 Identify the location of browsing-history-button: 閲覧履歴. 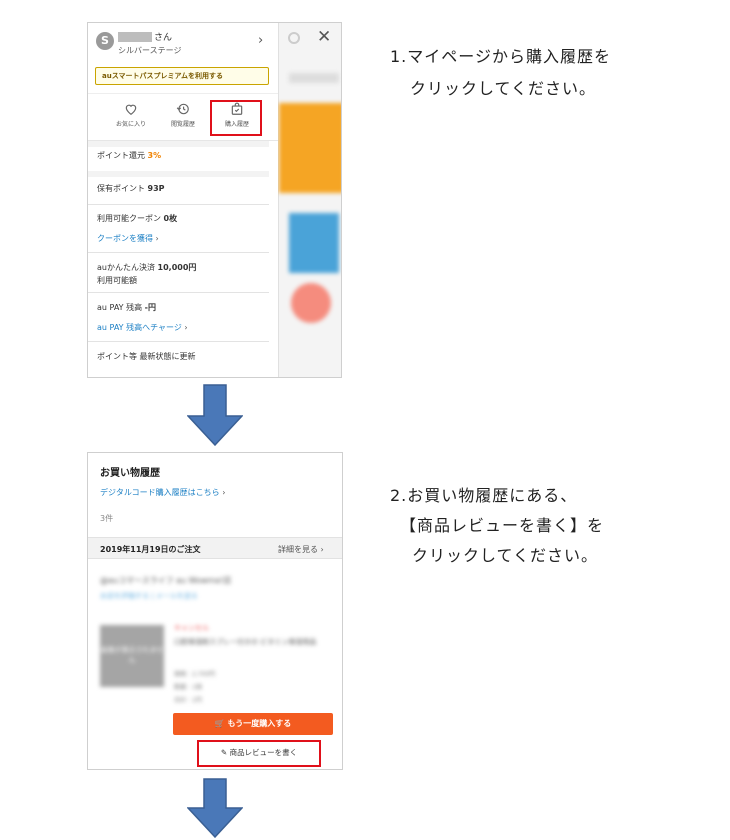
(183, 115).